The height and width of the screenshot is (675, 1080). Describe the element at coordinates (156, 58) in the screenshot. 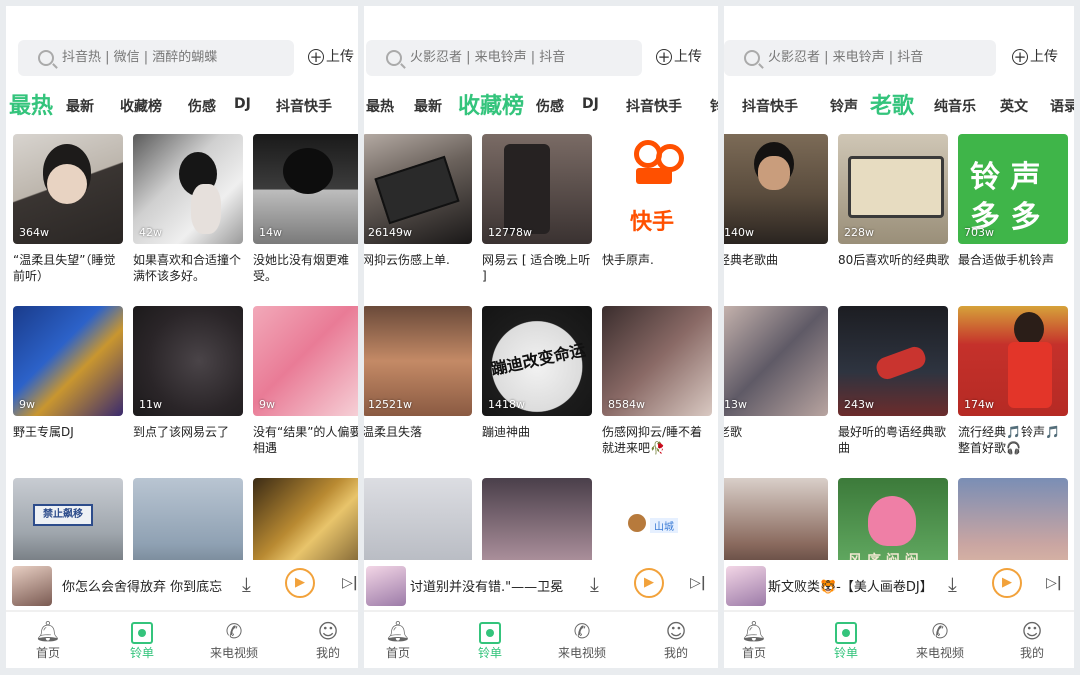

I see `search-input: 抖音热 | 微信 | 酒醉的蝴蝶` at that location.